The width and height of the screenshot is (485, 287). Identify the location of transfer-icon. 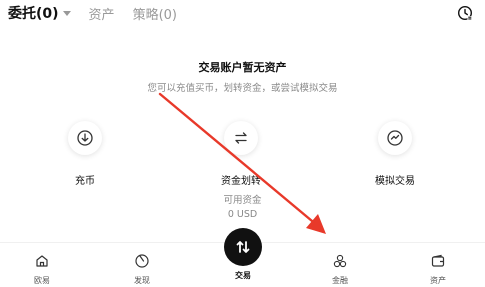
(241, 138).